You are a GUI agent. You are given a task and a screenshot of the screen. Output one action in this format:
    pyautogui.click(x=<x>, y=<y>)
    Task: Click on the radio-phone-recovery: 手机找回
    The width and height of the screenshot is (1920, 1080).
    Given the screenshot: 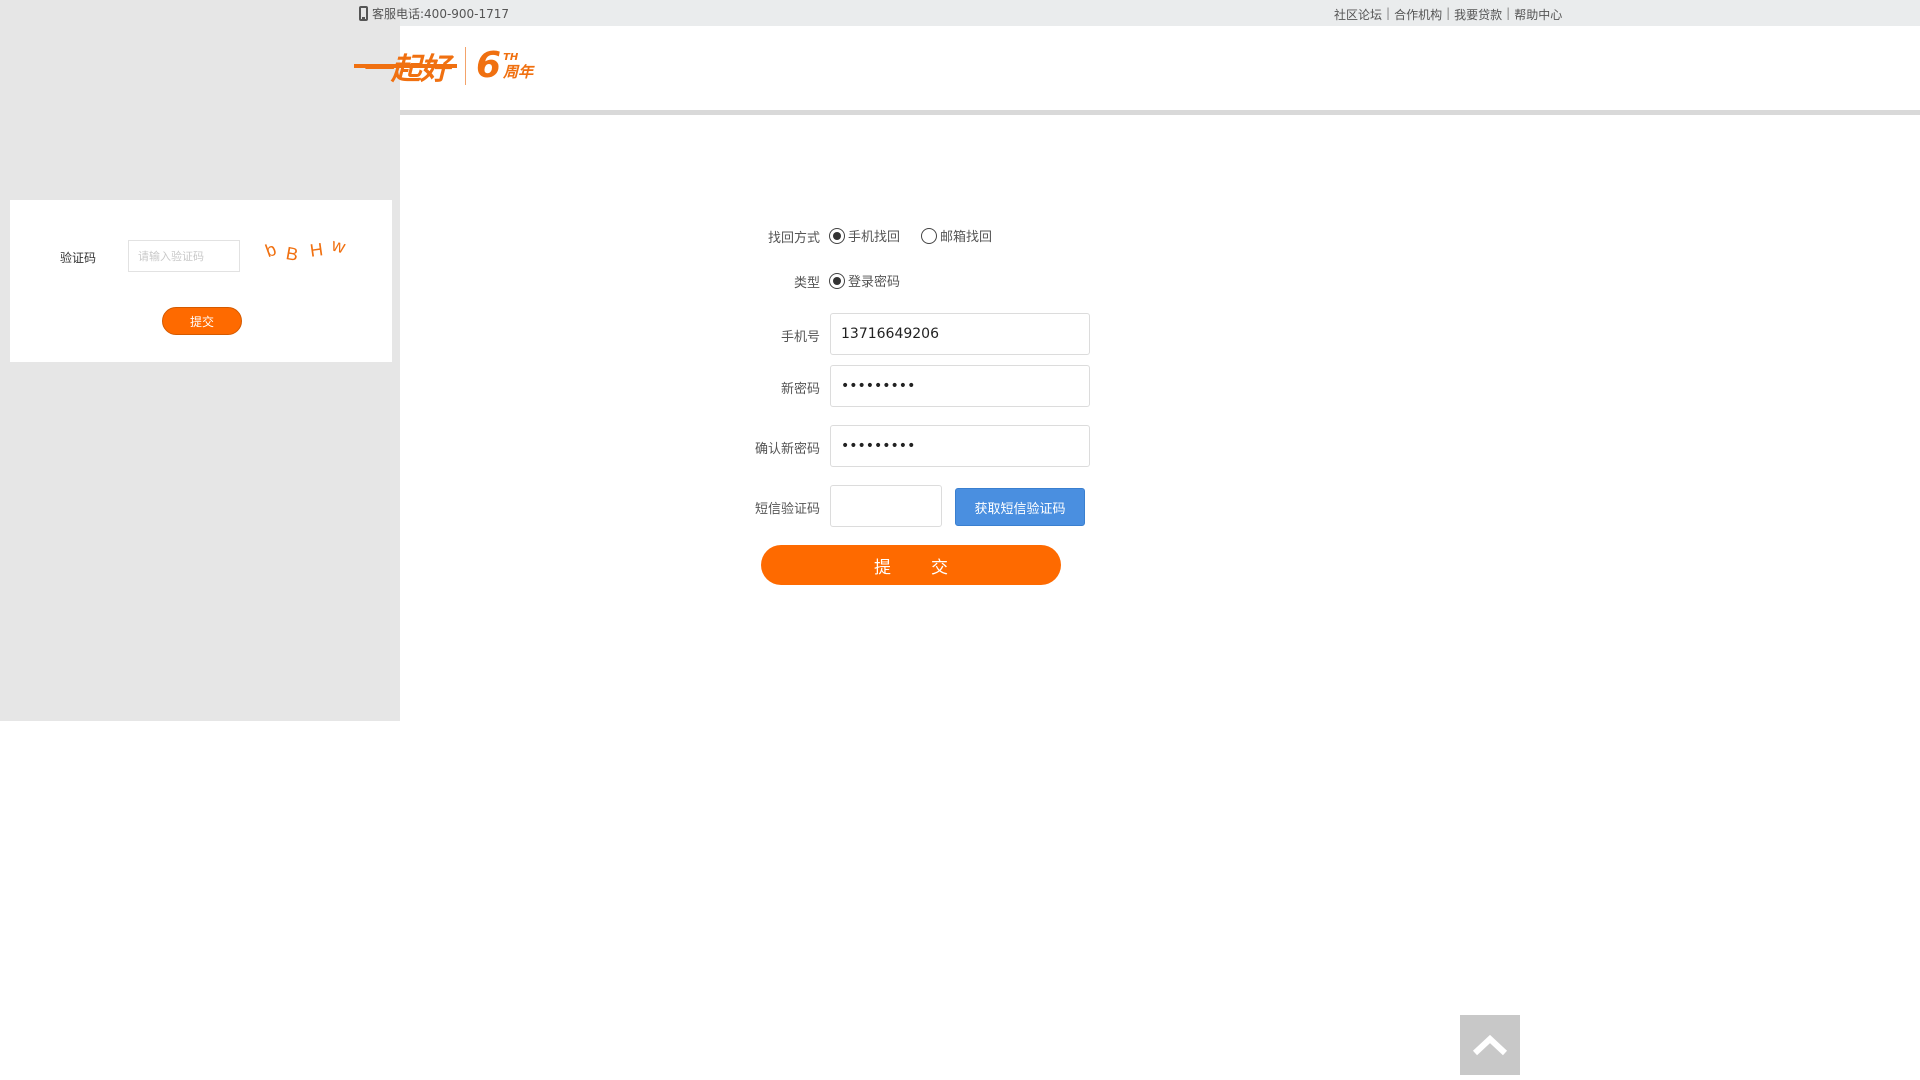 What is the action you would take?
    pyautogui.click(x=864, y=235)
    